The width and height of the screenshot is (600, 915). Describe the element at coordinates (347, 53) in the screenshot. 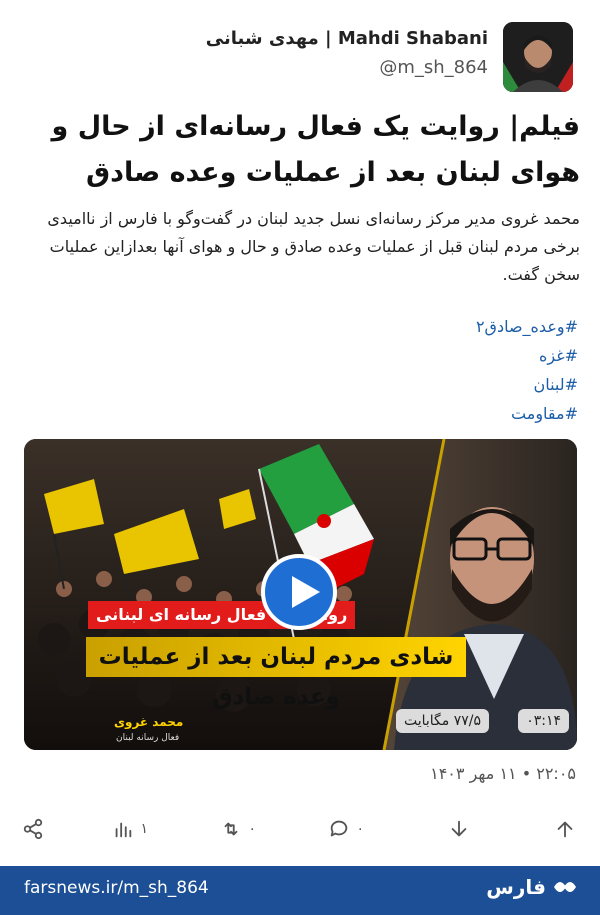

I see `author-names: مهدی شبانی | Mahdi Shabani @m_sh_864` at that location.